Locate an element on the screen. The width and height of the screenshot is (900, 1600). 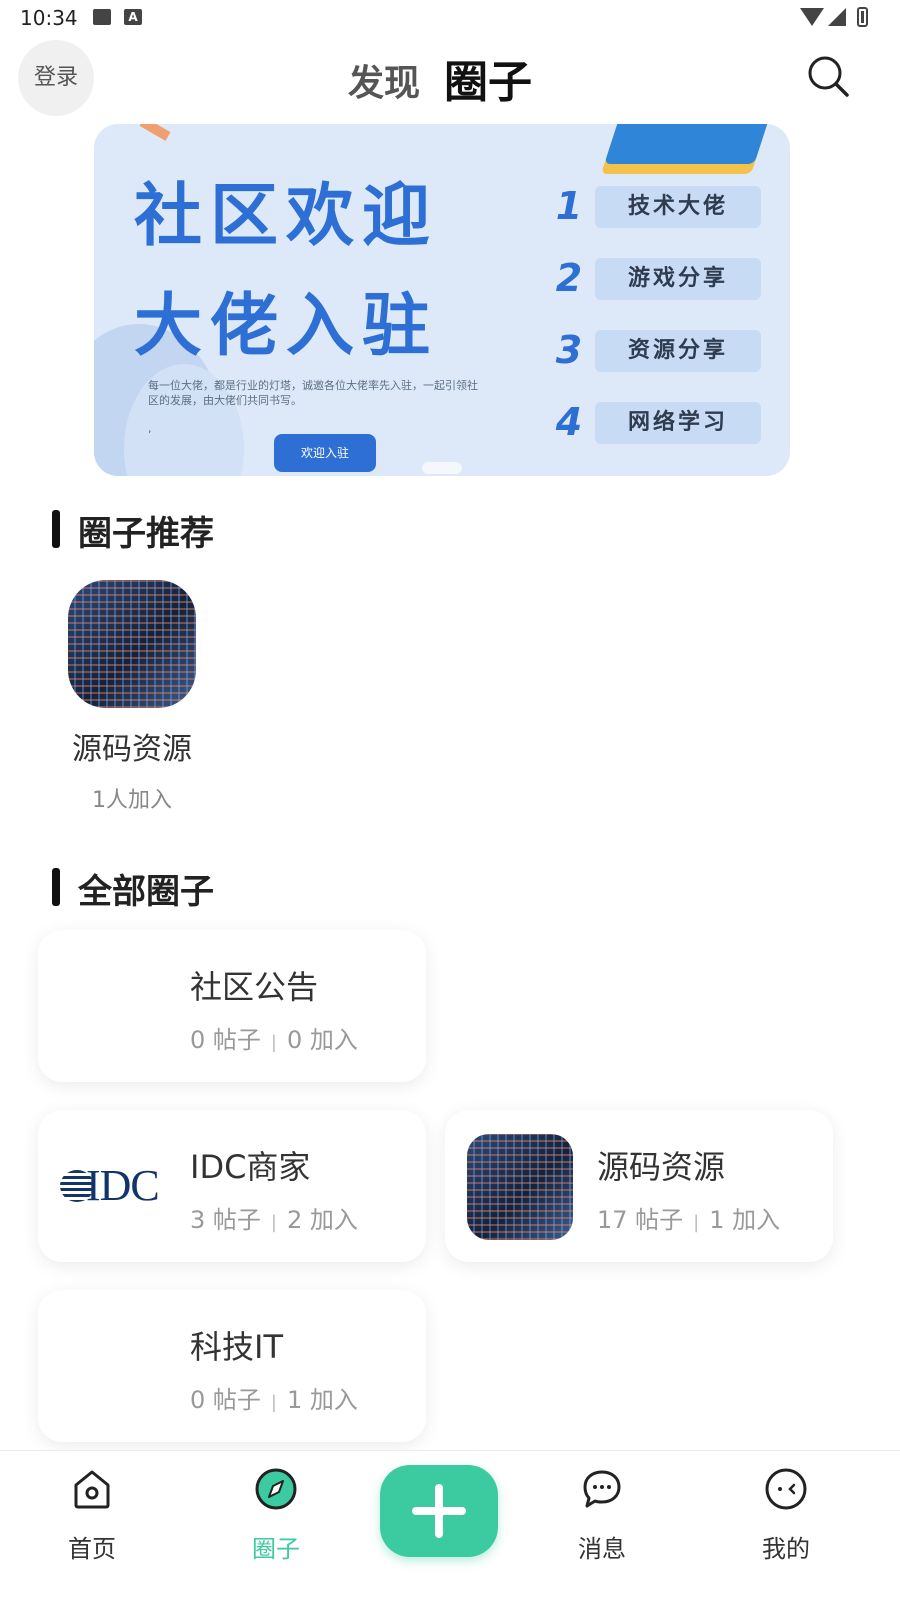
circle-card: IDC IDC商家 3 帖子 | 2 加入 is located at coordinates (232, 1186).